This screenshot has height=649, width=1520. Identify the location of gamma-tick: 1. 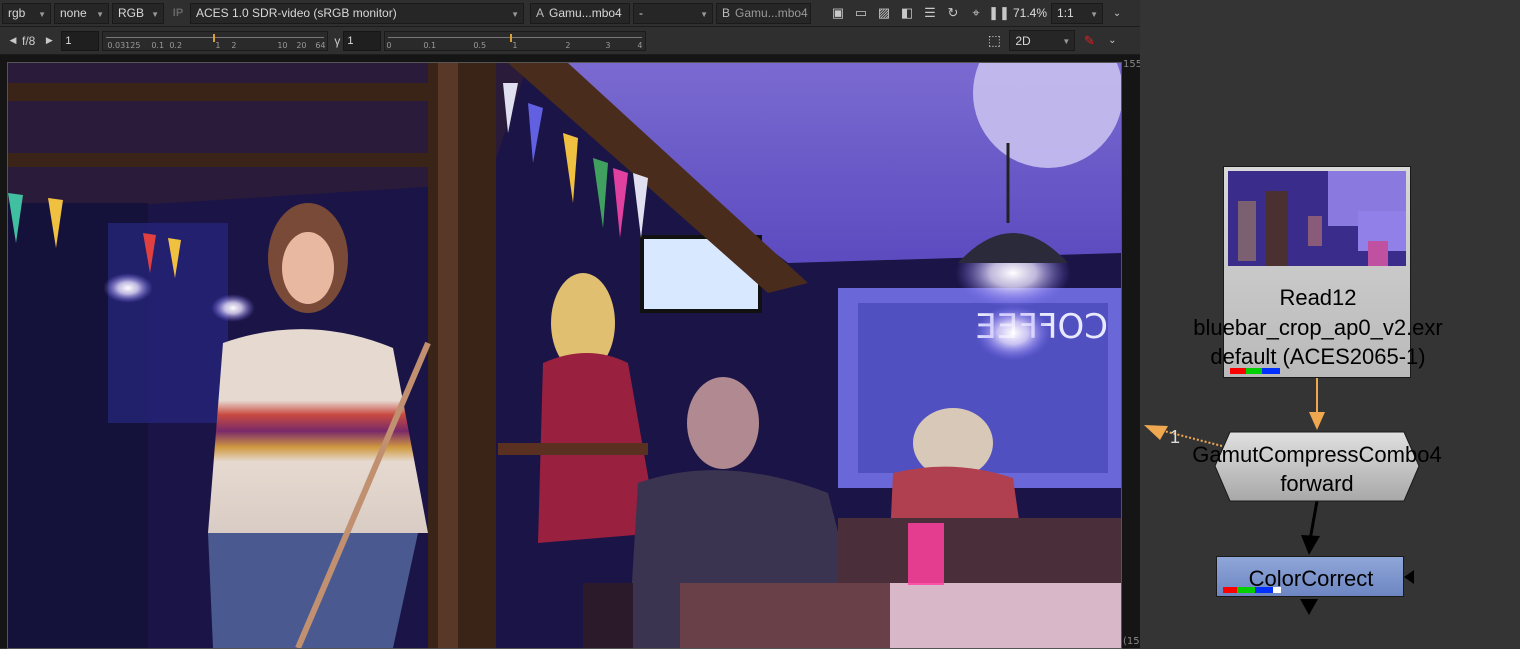
(515, 45).